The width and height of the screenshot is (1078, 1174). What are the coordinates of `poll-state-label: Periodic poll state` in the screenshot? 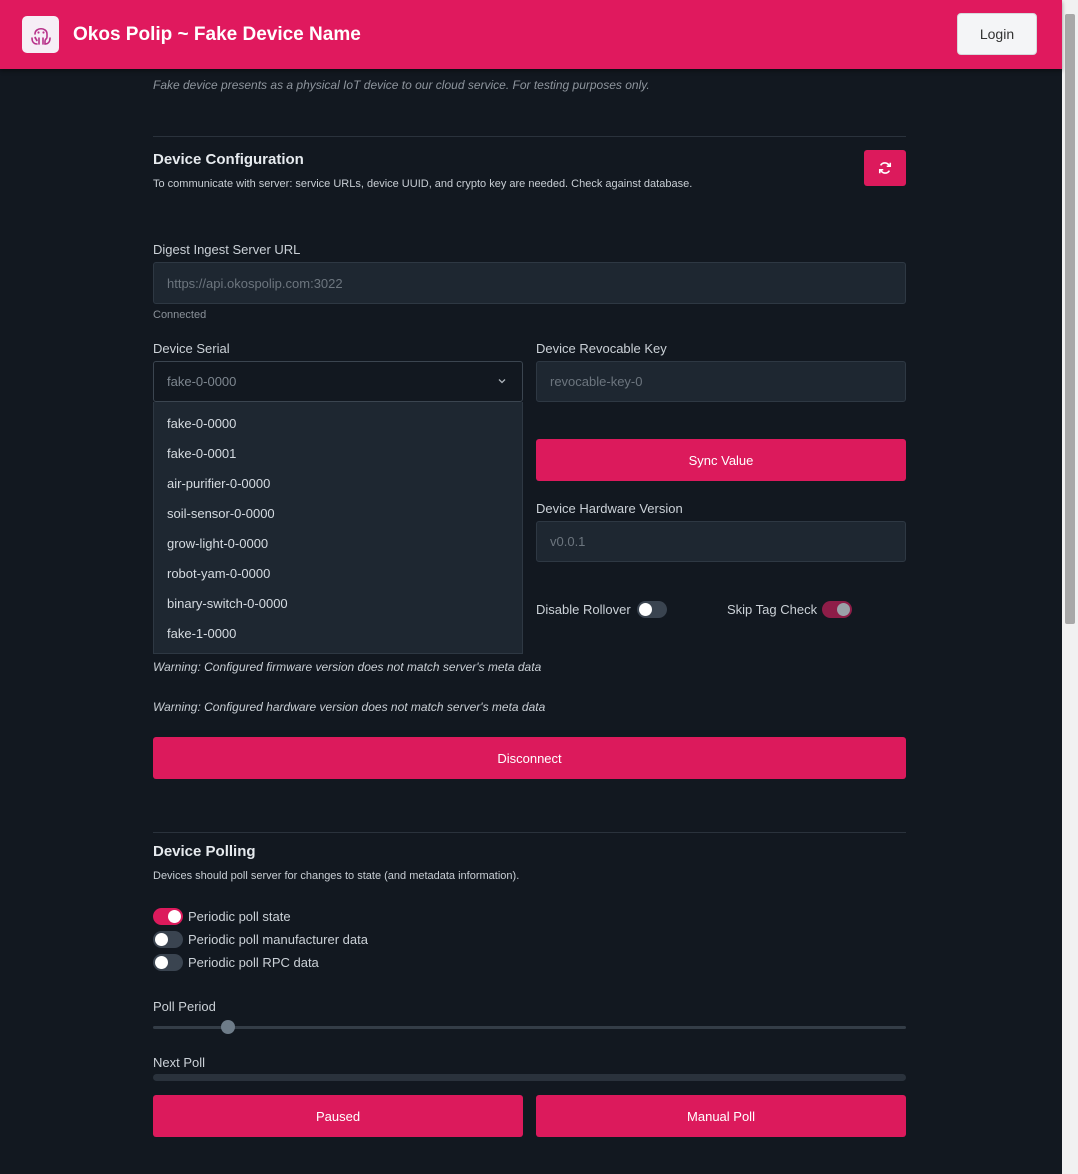 It's located at (239, 916).